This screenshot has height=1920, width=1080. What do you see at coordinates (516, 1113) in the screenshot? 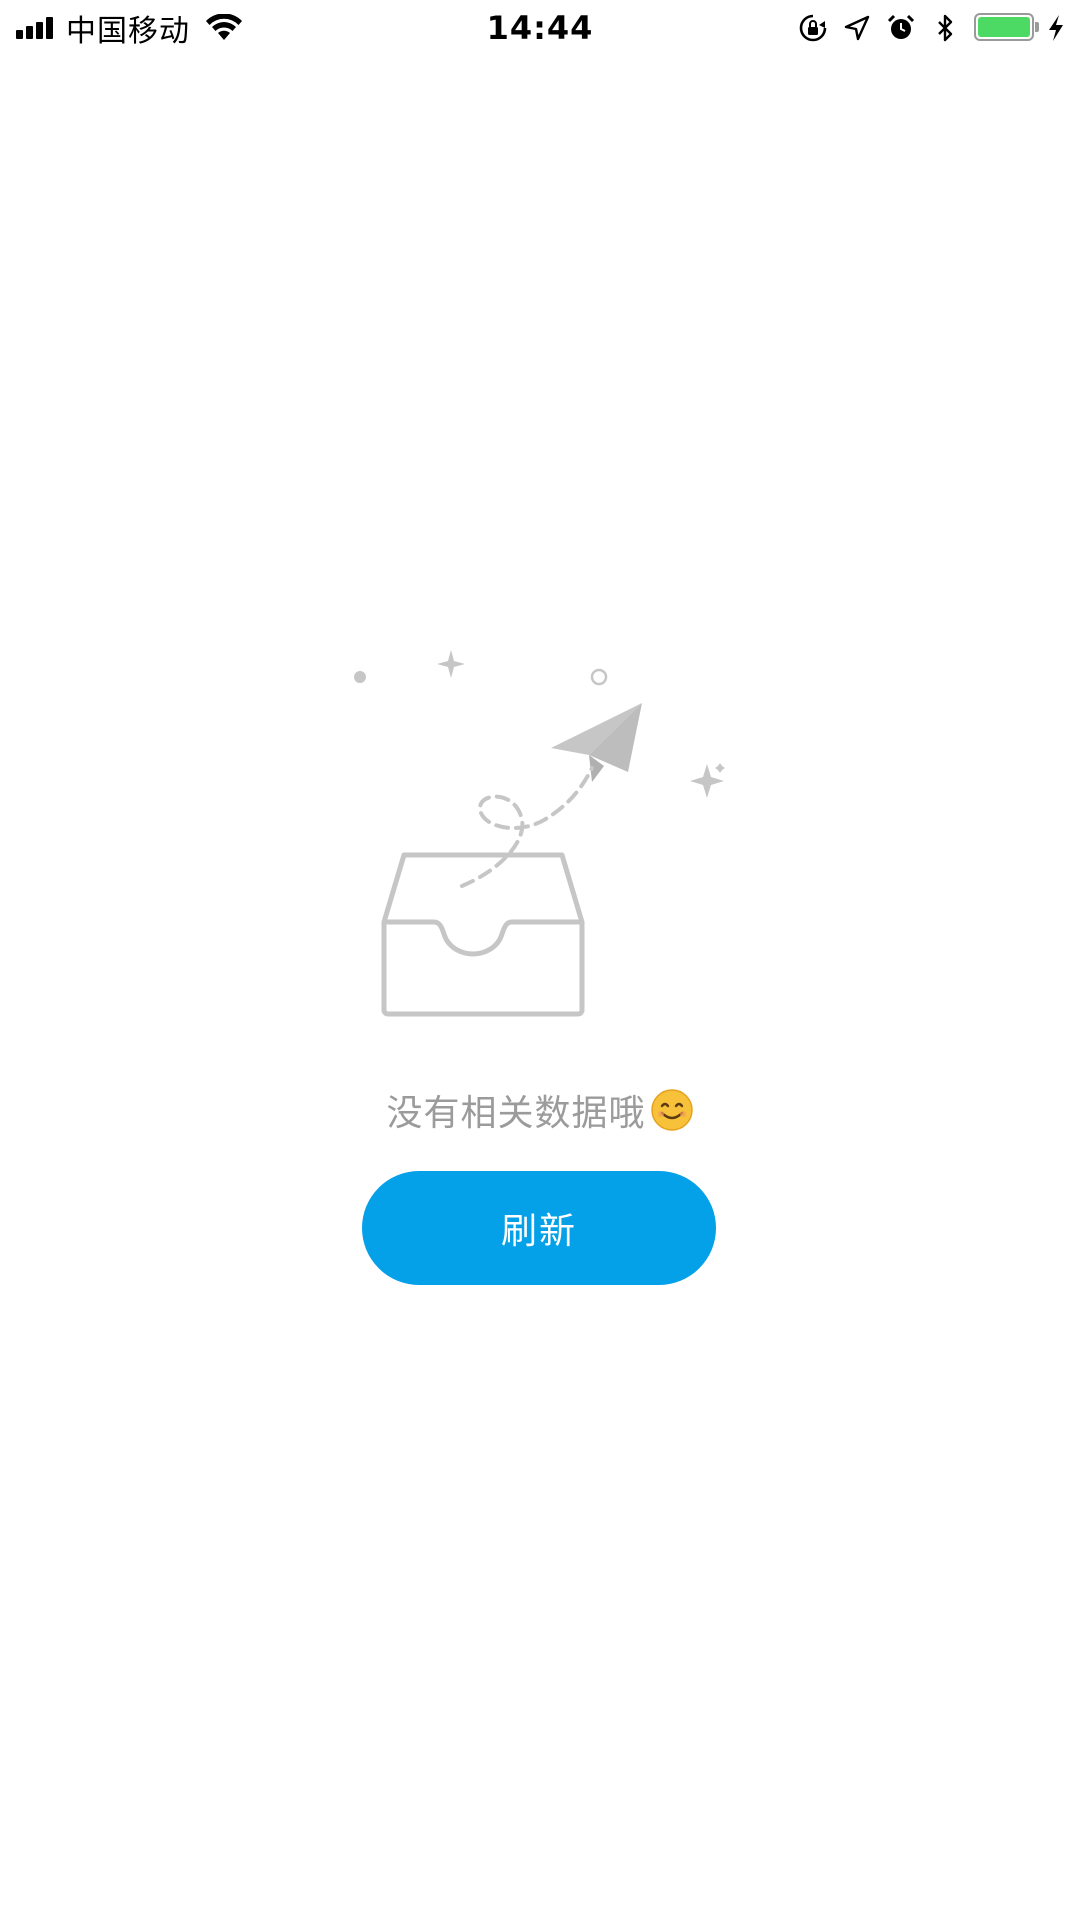
I see `empty-message-text: 没有相关数据哦` at bounding box center [516, 1113].